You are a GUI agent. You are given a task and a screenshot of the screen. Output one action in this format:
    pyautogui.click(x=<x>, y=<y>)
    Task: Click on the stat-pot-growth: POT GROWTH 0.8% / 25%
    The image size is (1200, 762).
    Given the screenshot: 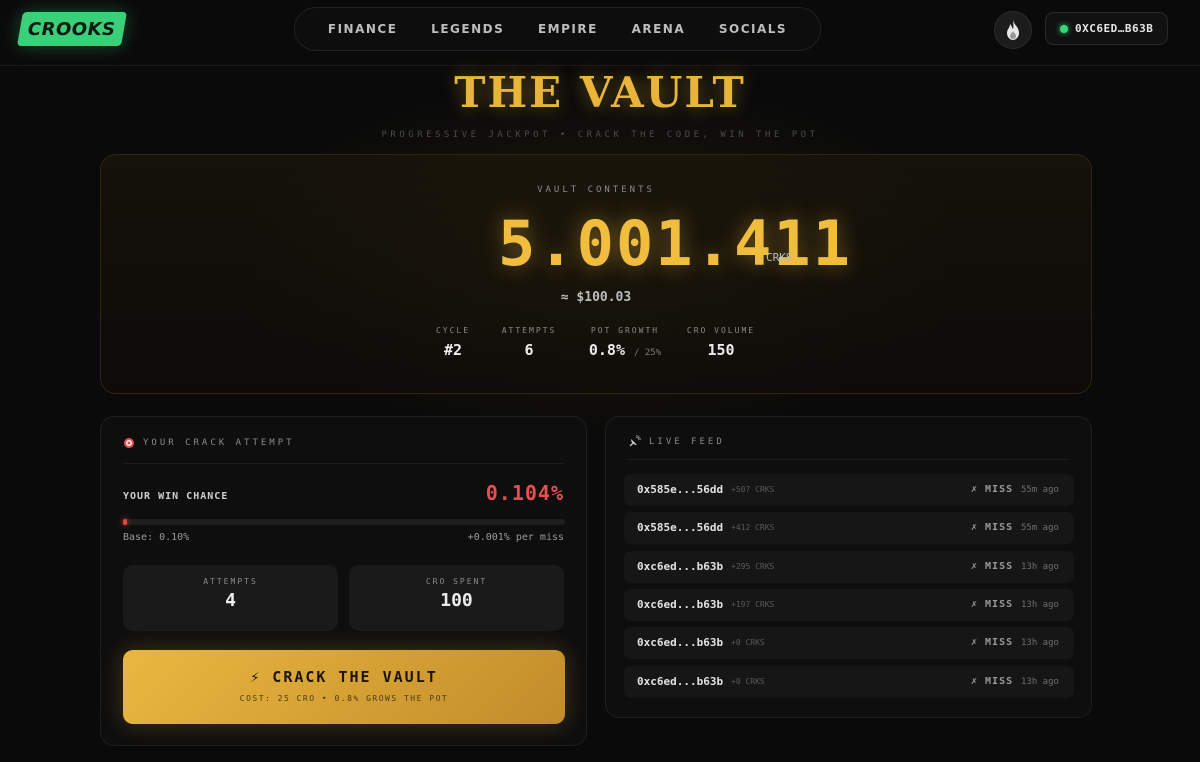 What is the action you would take?
    pyautogui.click(x=625, y=342)
    